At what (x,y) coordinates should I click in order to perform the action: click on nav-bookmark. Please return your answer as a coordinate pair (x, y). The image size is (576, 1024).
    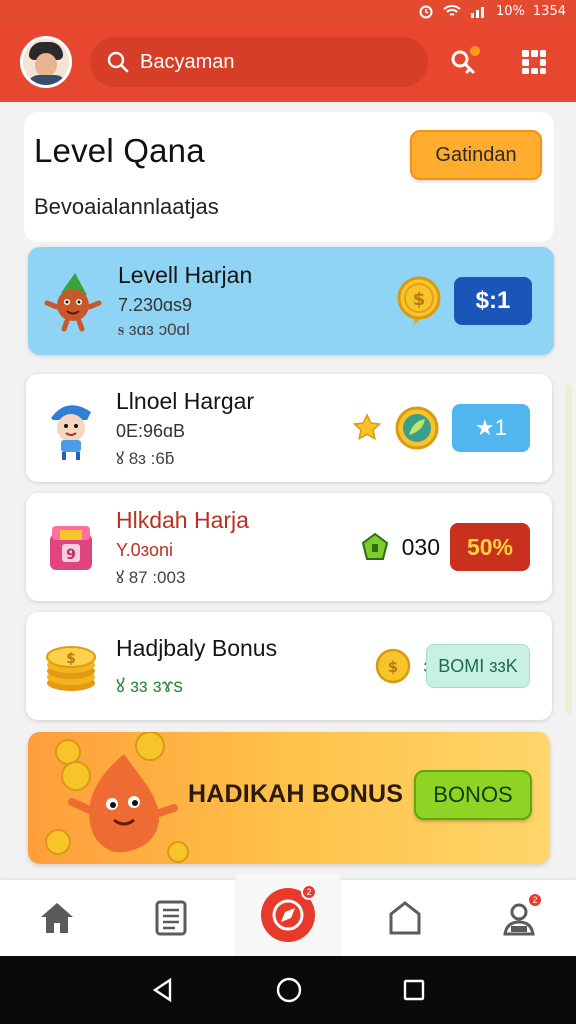
    Looking at the image, I should click on (405, 918).